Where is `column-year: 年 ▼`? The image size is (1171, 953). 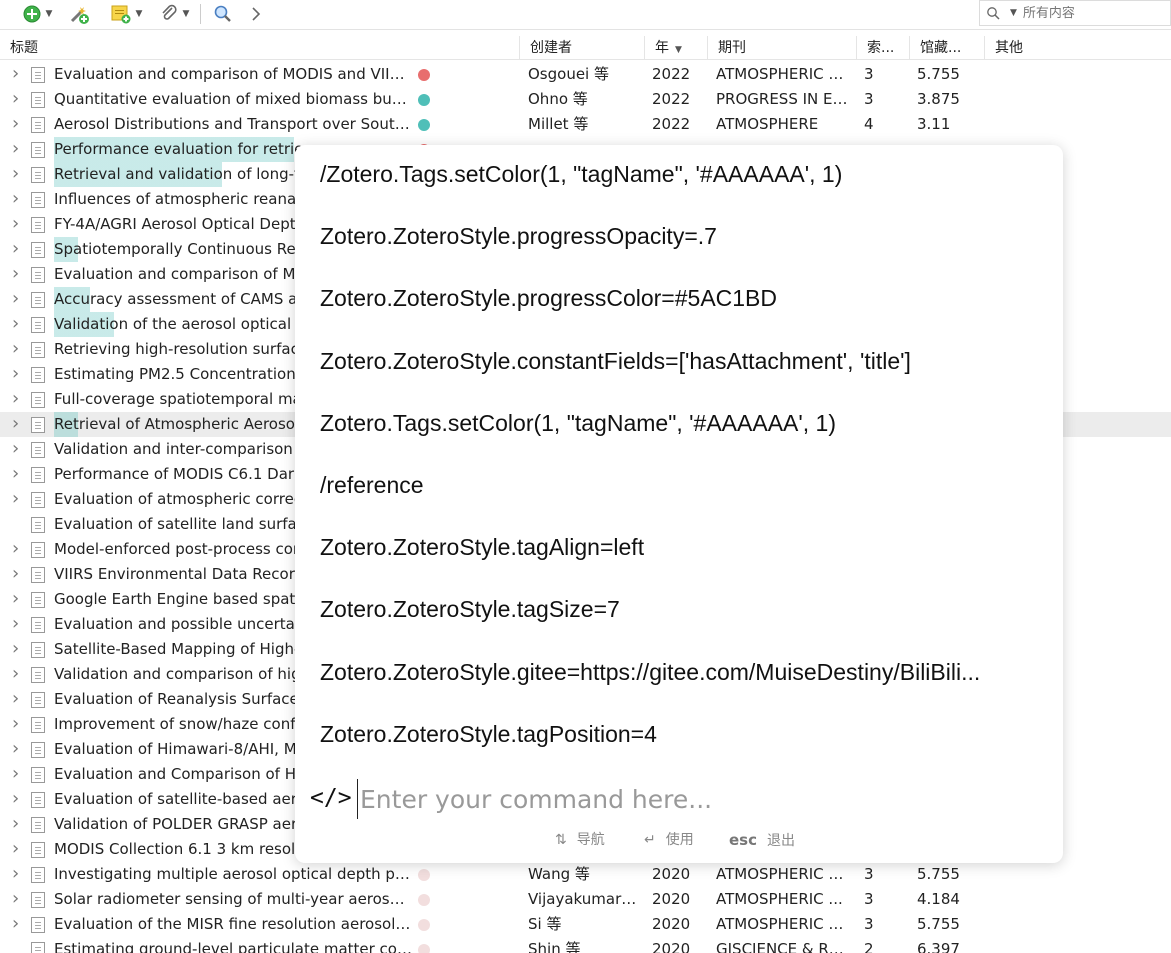 column-year: 年 ▼ is located at coordinates (676, 48).